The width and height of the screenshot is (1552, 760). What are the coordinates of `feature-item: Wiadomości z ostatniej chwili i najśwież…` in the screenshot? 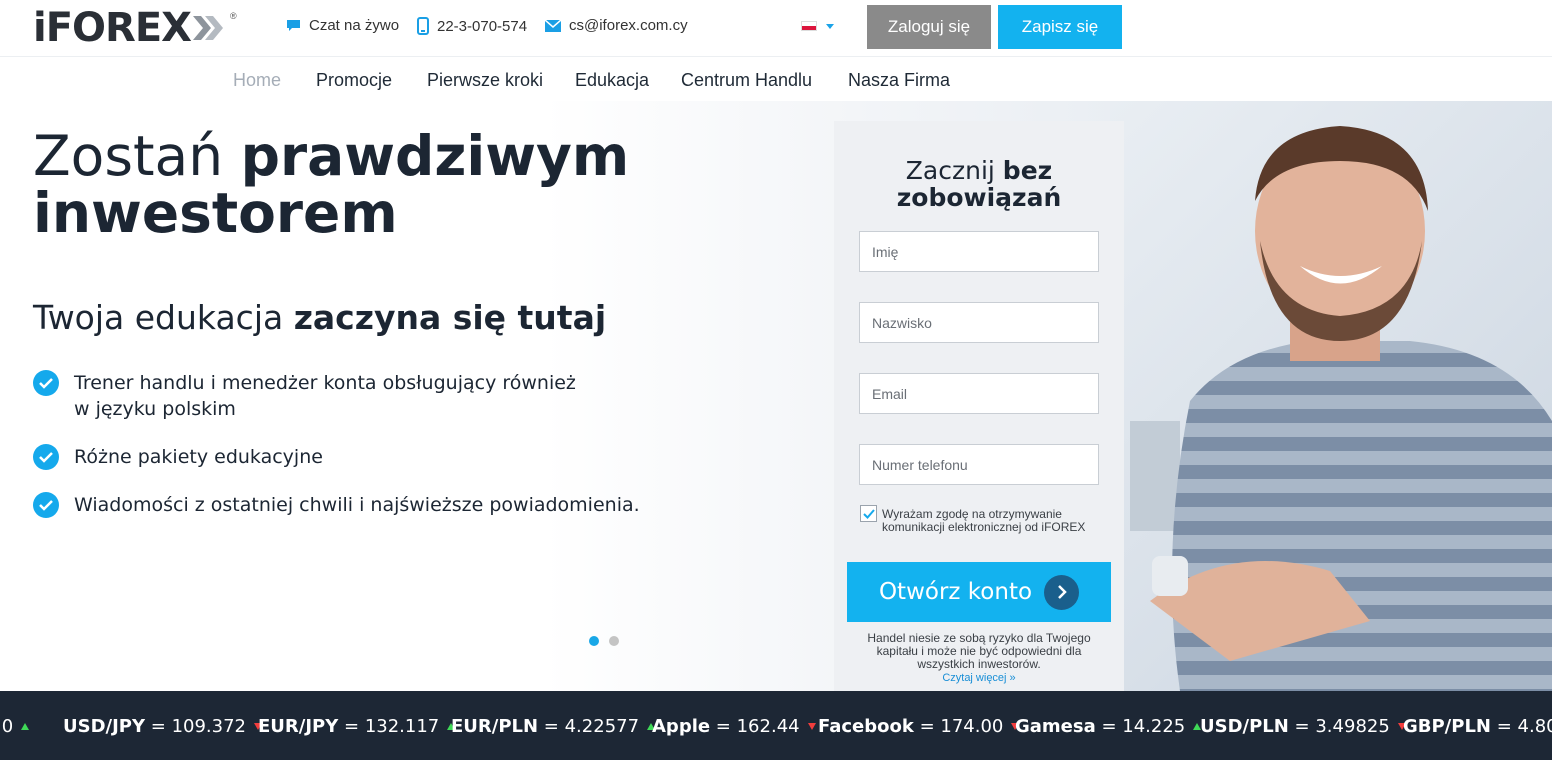 It's located at (336, 505).